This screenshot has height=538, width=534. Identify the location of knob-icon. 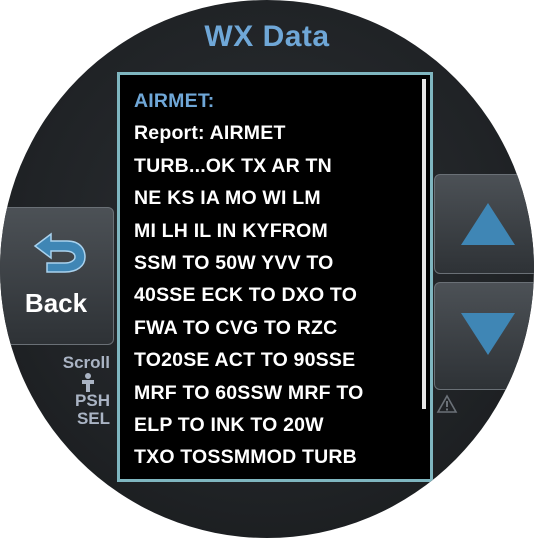
(88, 382).